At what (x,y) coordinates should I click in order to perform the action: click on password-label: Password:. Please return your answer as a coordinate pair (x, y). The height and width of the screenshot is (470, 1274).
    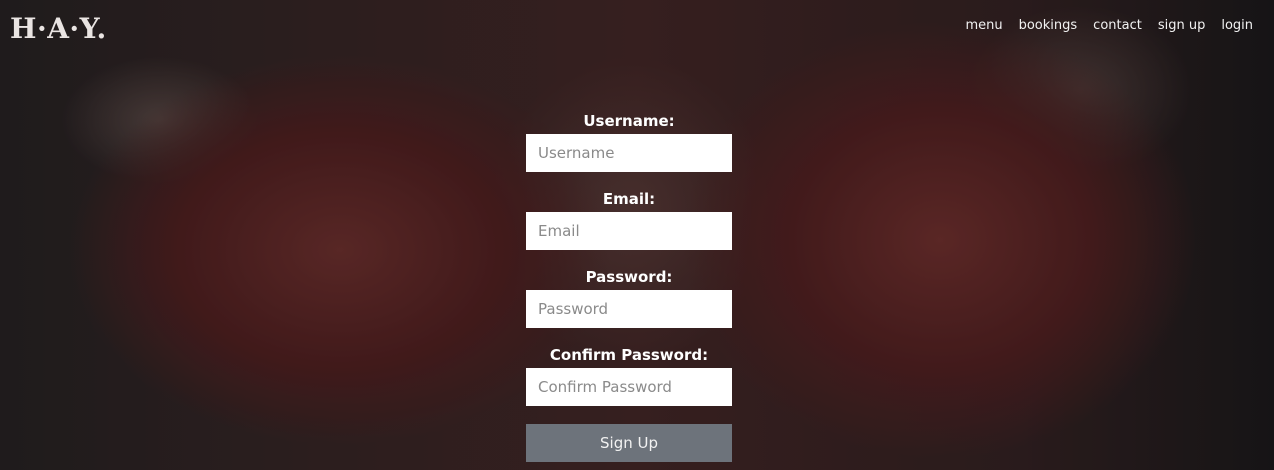
    Looking at the image, I should click on (629, 277).